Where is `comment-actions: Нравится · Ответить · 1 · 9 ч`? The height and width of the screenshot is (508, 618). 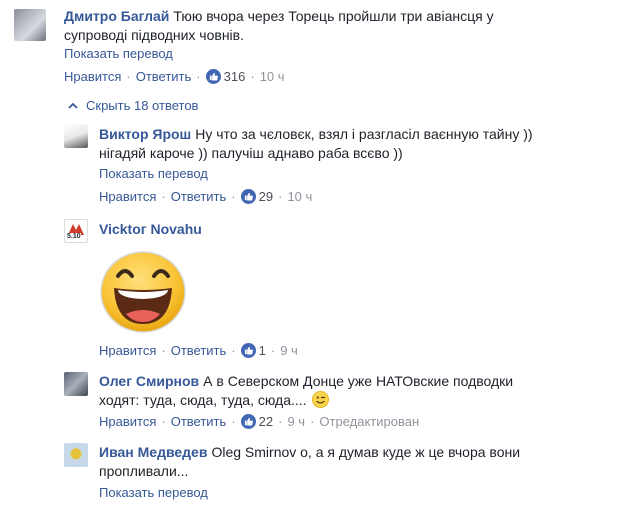 comment-actions: Нравится · Ответить · 1 · 9 ч is located at coordinates (198, 350).